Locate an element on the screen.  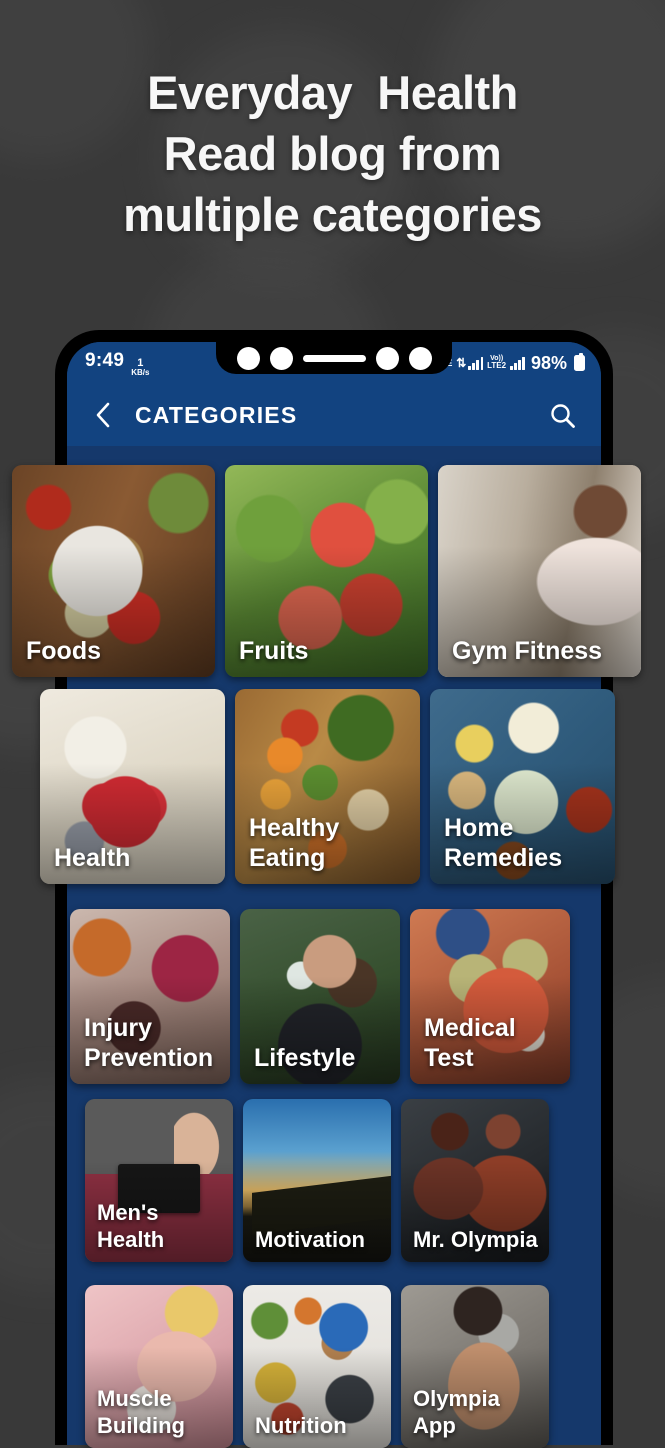
category-label: Gym Fitness is located at coordinates (527, 651).